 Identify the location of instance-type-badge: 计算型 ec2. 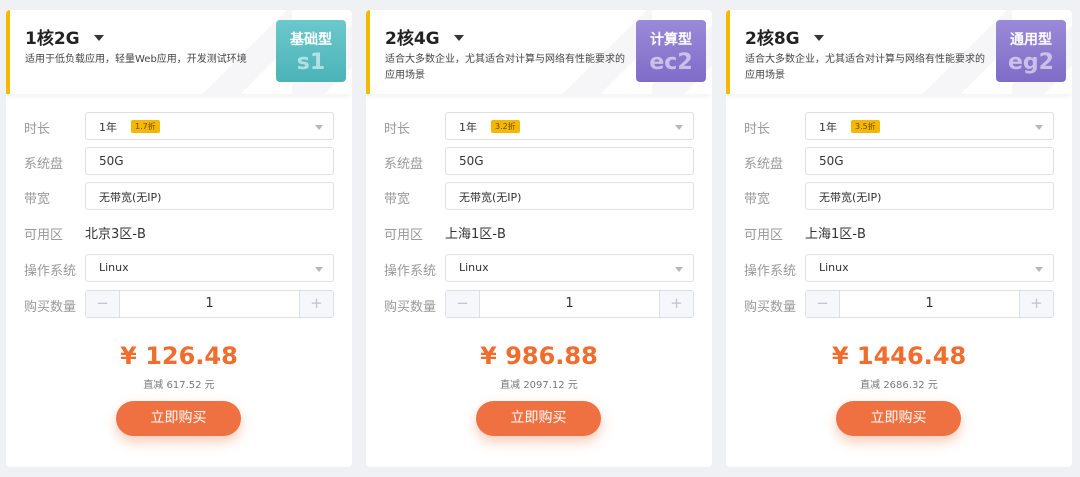
(671, 51).